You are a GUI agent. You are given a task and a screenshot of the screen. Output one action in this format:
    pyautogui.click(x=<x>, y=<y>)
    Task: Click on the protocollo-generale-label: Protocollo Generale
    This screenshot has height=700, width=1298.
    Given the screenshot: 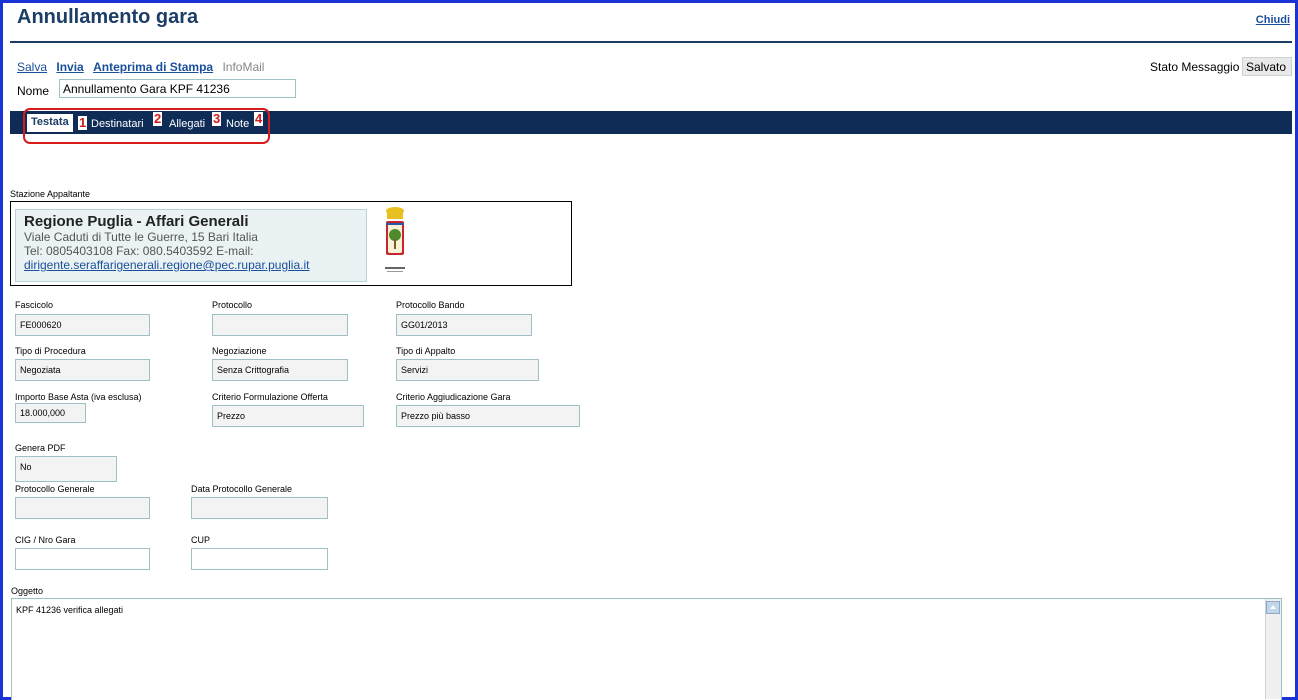 What is the action you would take?
    pyautogui.click(x=55, y=489)
    